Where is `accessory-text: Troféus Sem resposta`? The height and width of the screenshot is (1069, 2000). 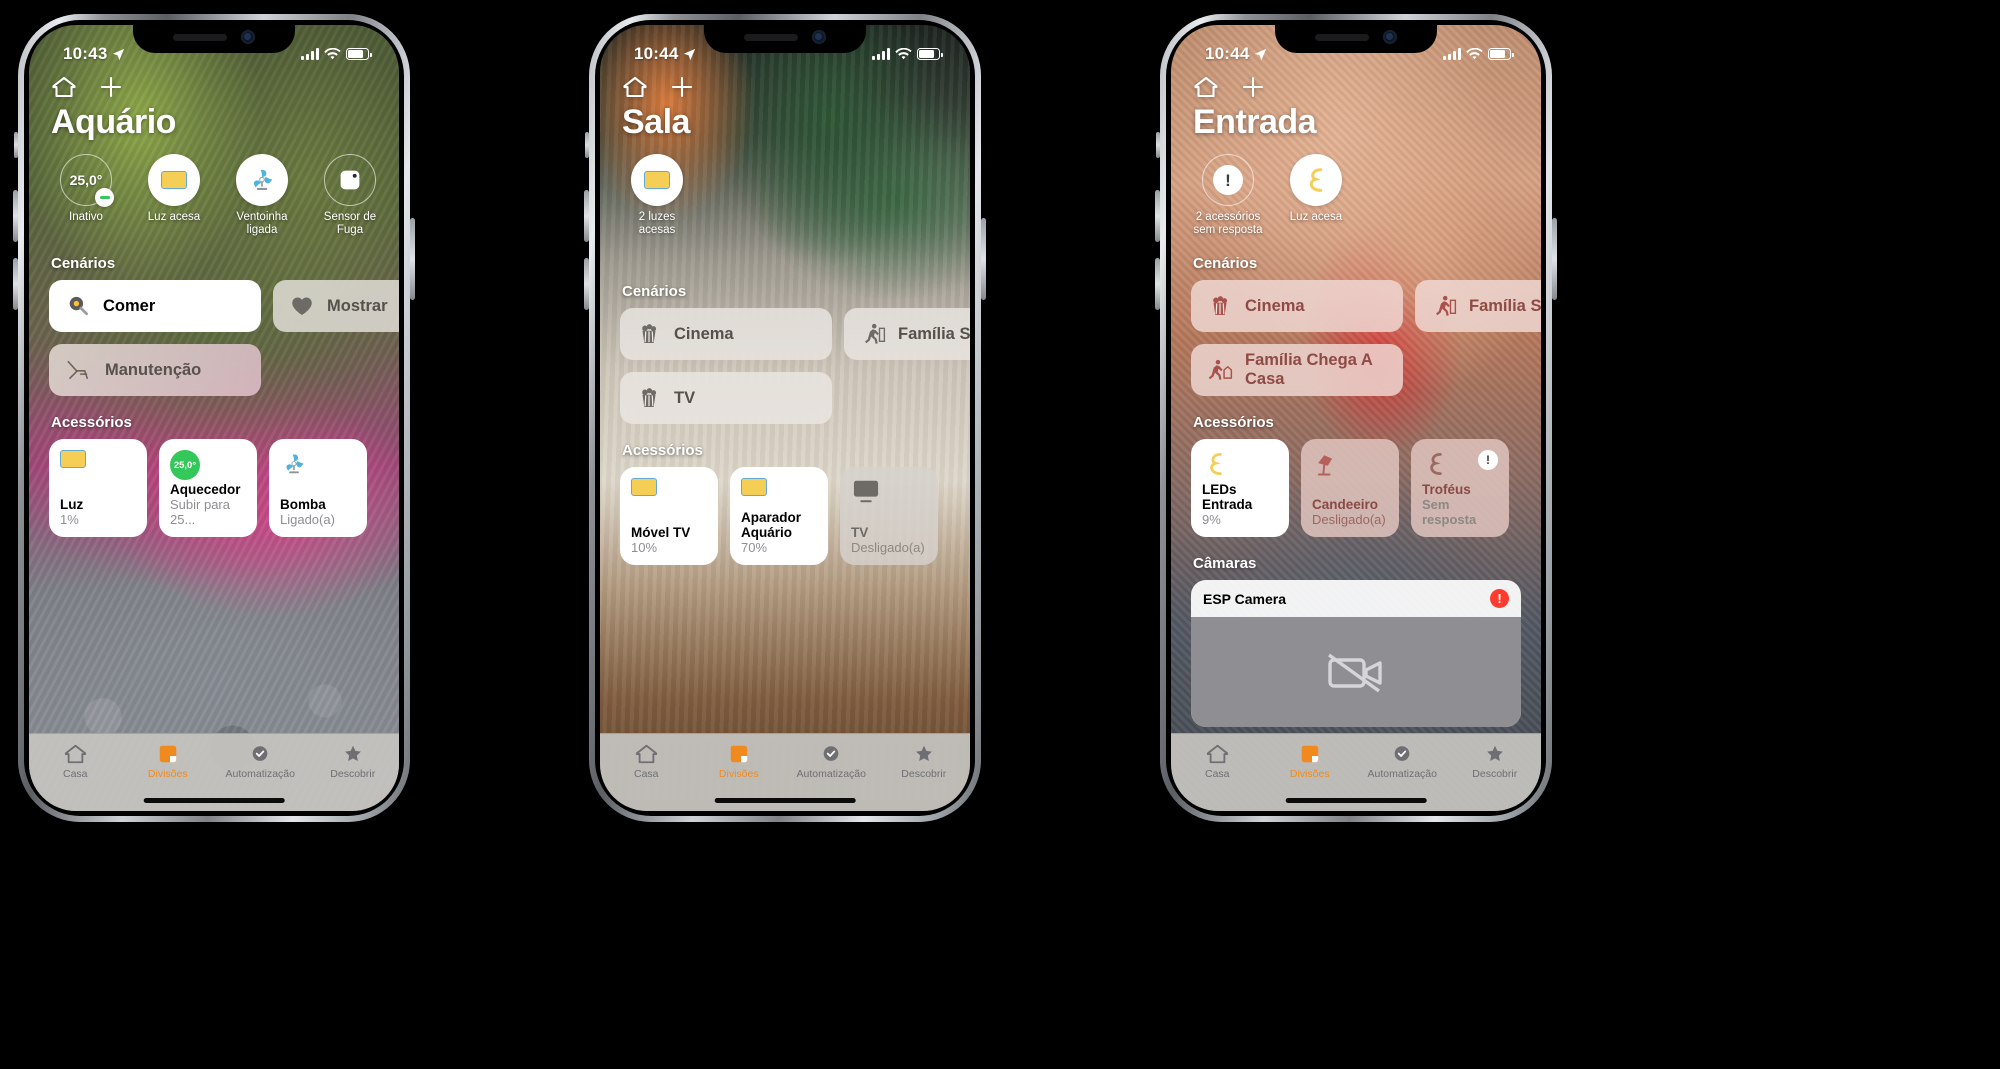 accessory-text: Troféus Sem resposta is located at coordinates (1460, 504).